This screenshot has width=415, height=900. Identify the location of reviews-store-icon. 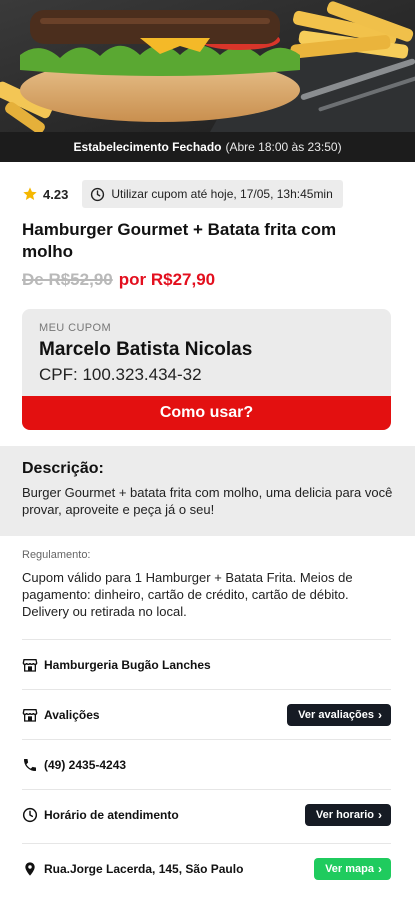
(30, 715).